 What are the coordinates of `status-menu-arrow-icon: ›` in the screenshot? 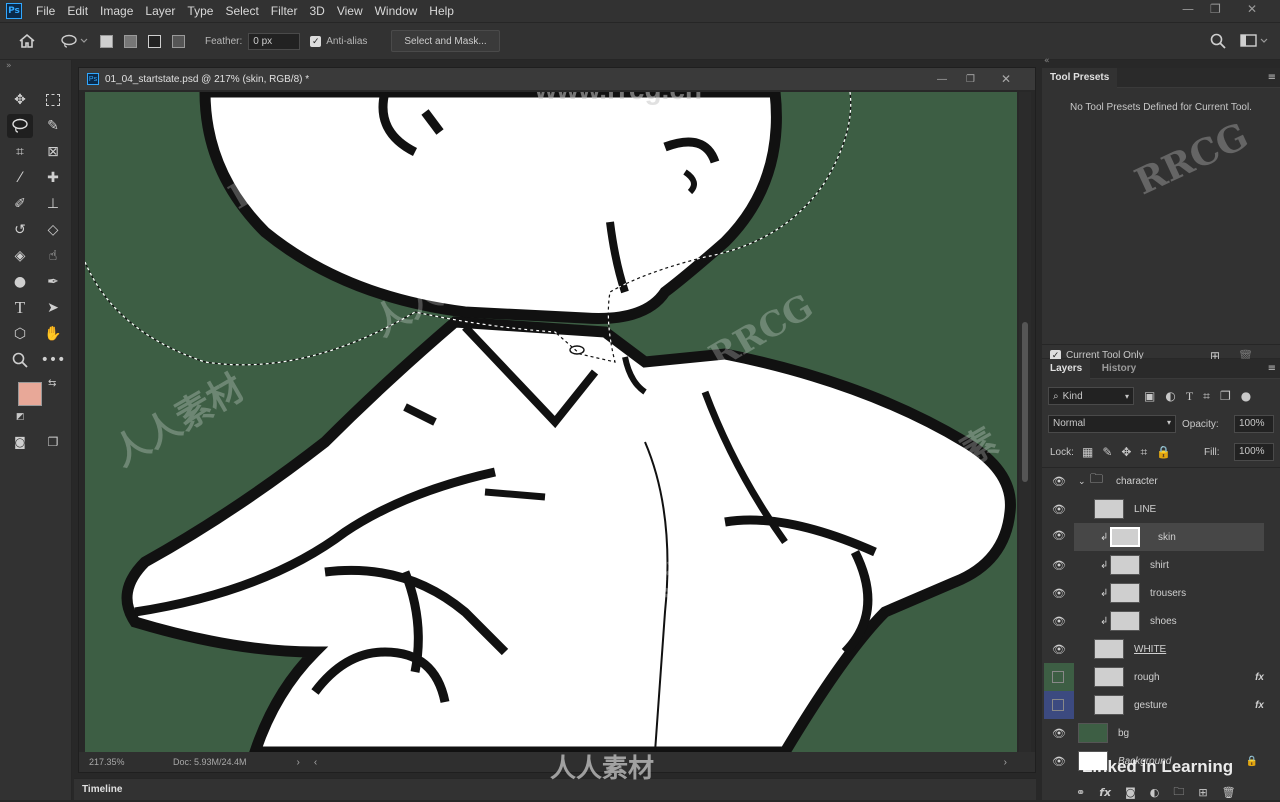 It's located at (298, 762).